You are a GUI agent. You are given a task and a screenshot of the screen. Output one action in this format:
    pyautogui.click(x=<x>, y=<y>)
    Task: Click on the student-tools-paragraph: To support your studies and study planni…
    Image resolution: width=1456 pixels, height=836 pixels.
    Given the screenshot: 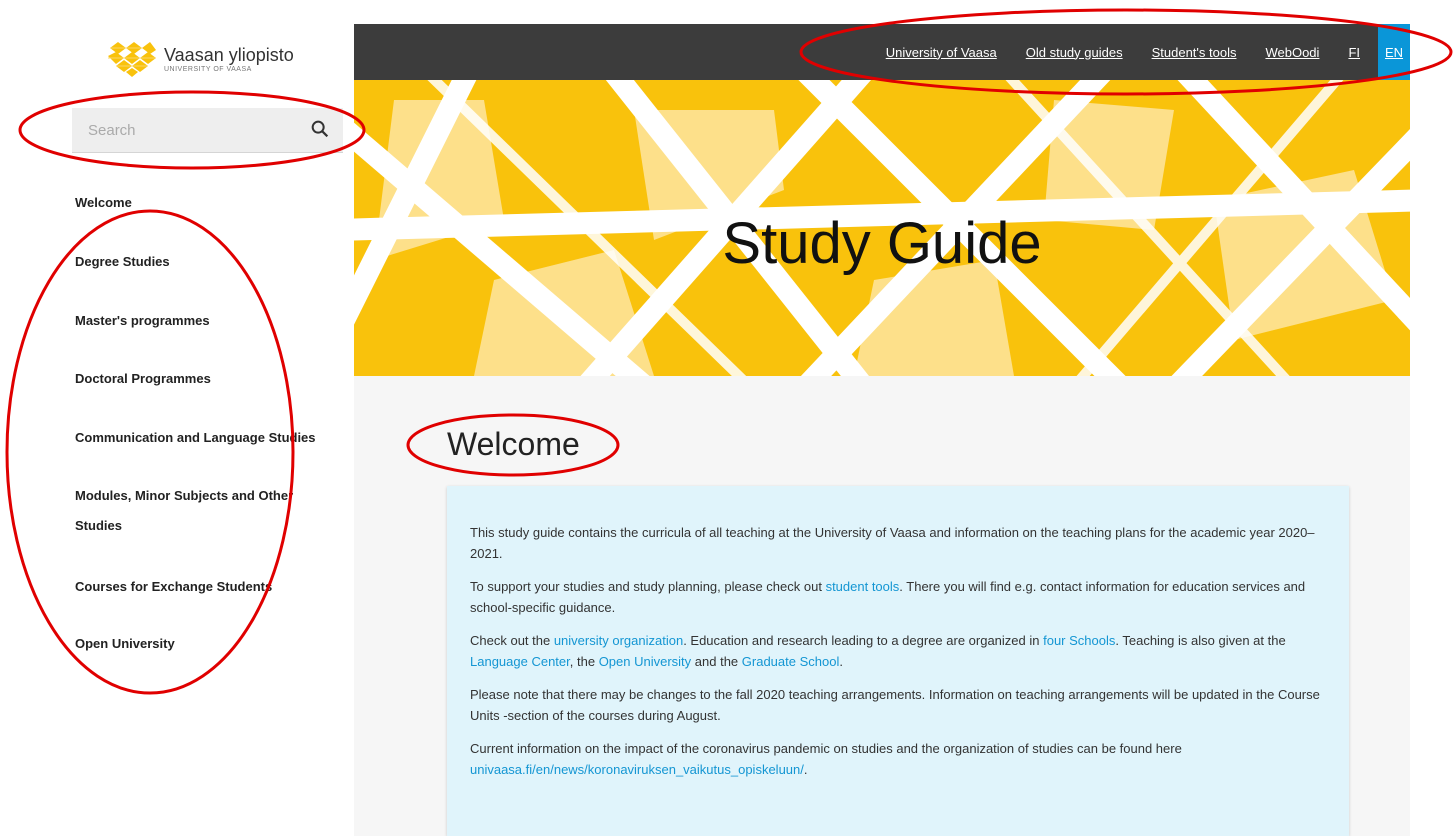 What is the action you would take?
    pyautogui.click(x=888, y=597)
    